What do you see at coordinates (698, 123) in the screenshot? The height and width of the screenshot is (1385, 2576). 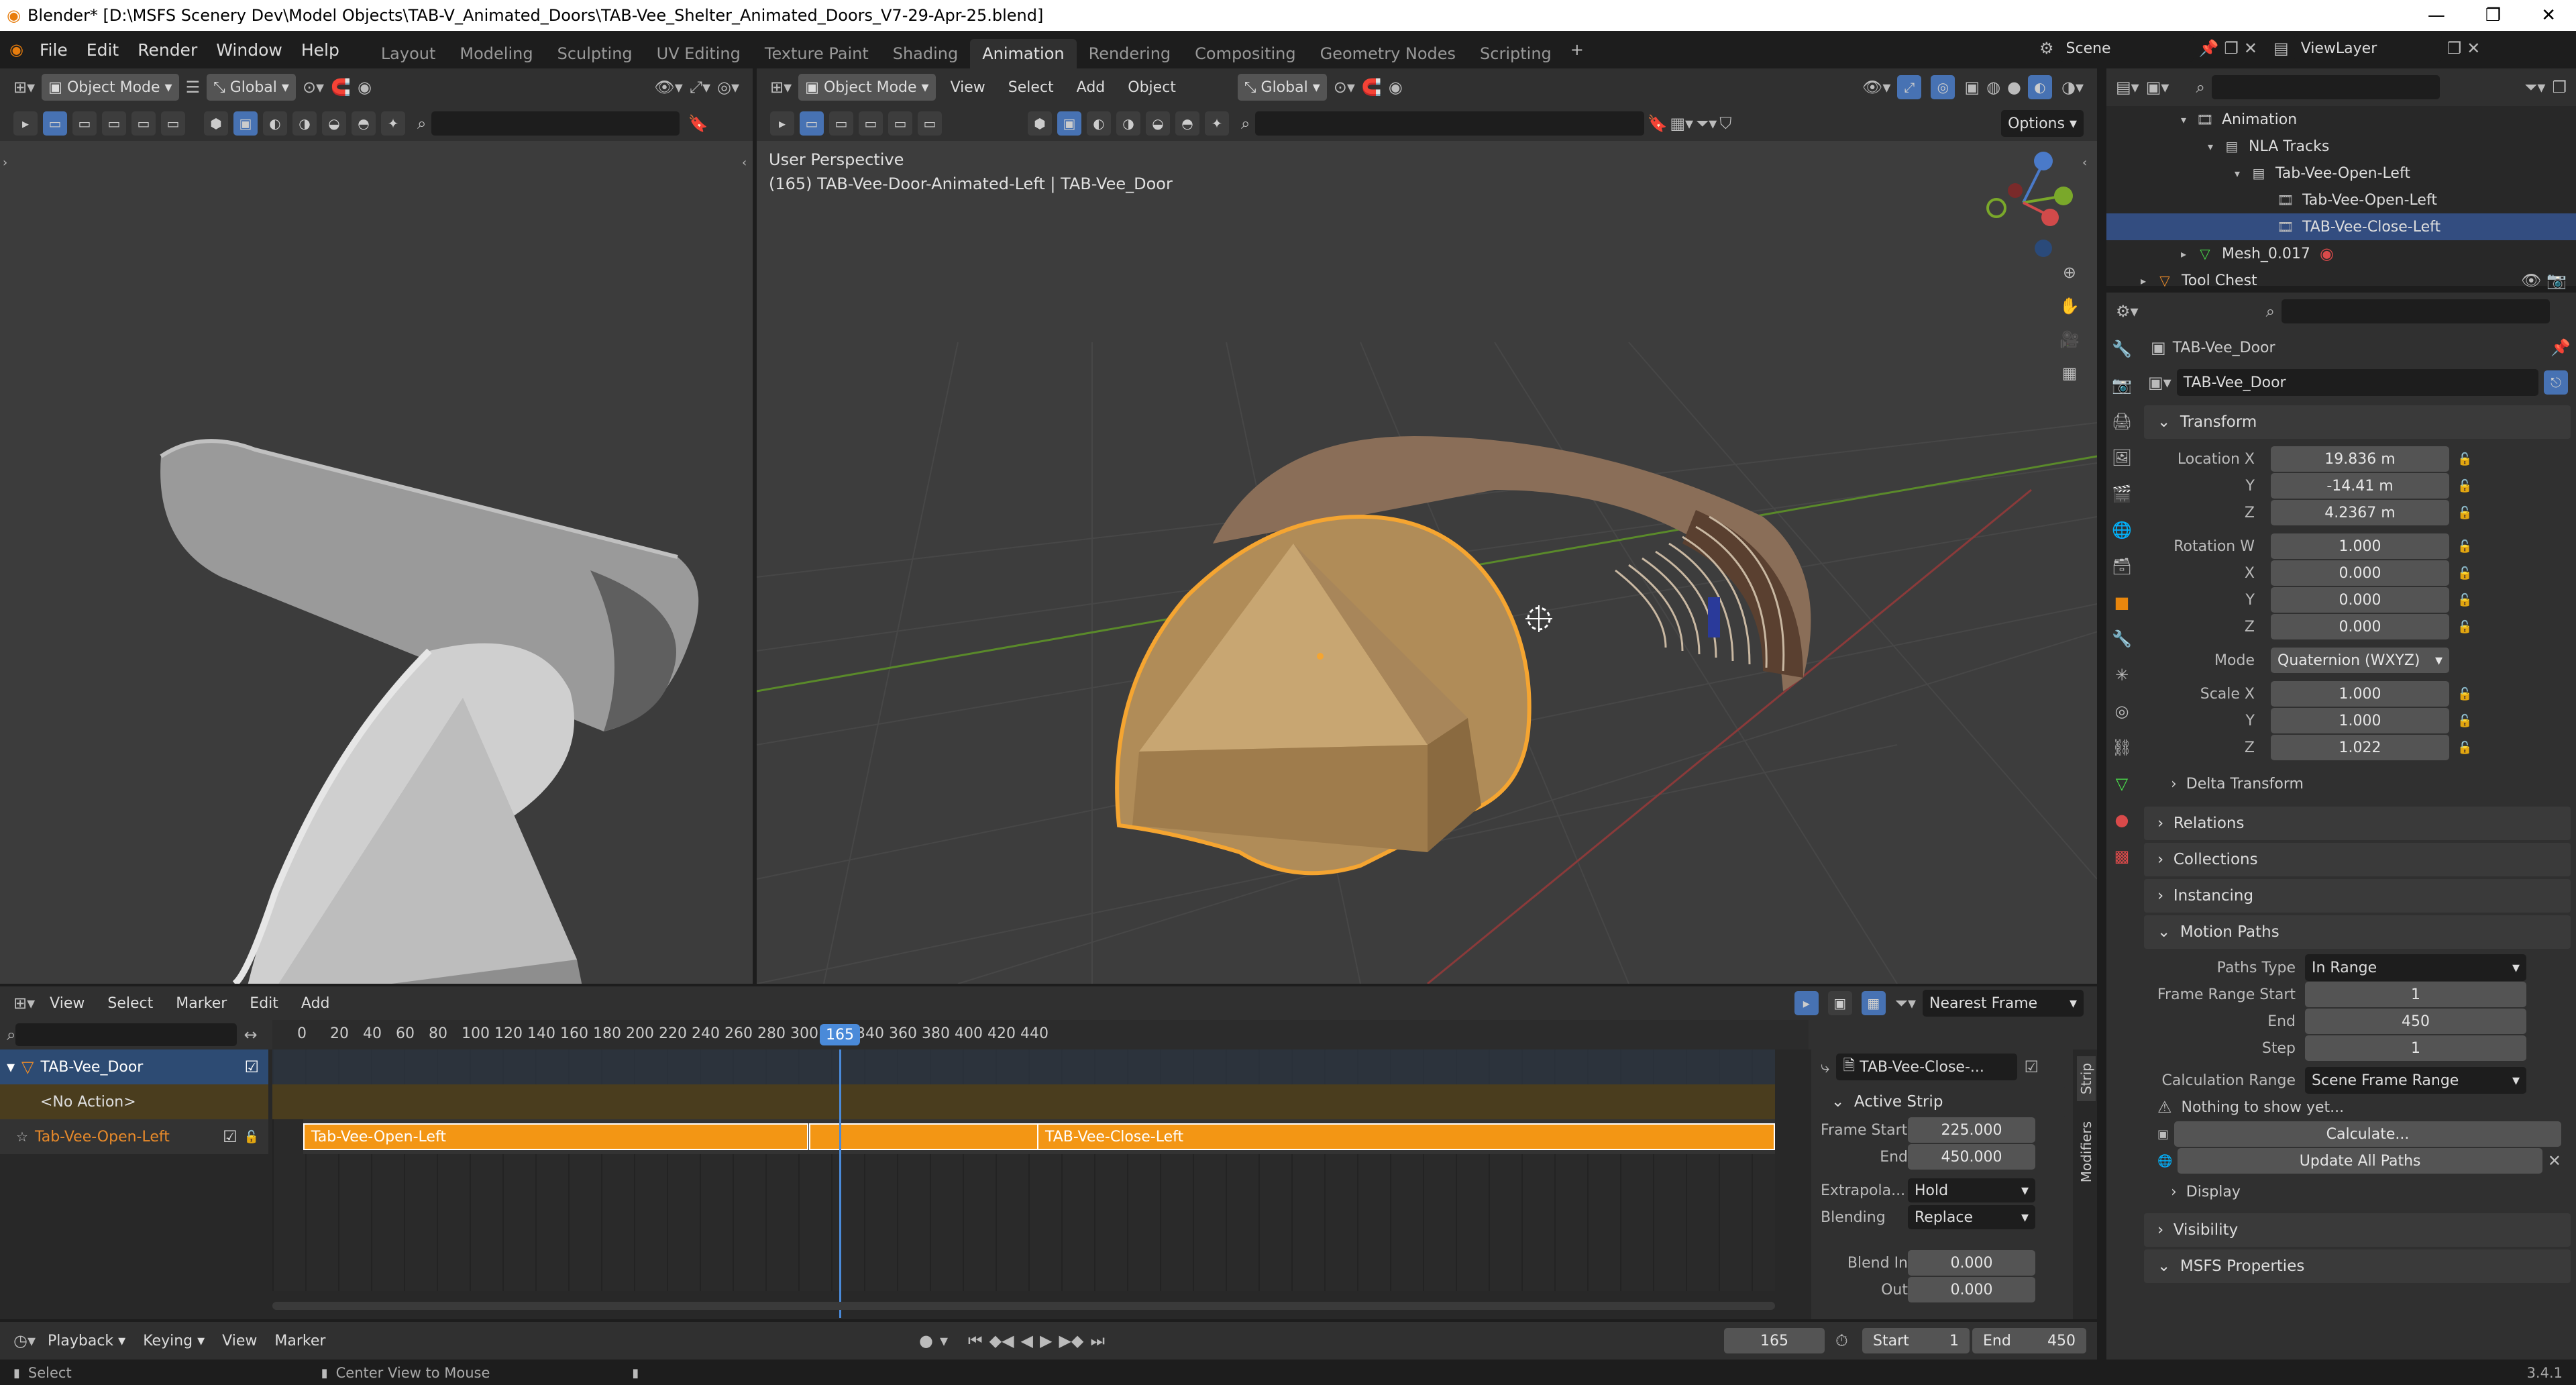 I see `bookmark-icon: 🔖` at bounding box center [698, 123].